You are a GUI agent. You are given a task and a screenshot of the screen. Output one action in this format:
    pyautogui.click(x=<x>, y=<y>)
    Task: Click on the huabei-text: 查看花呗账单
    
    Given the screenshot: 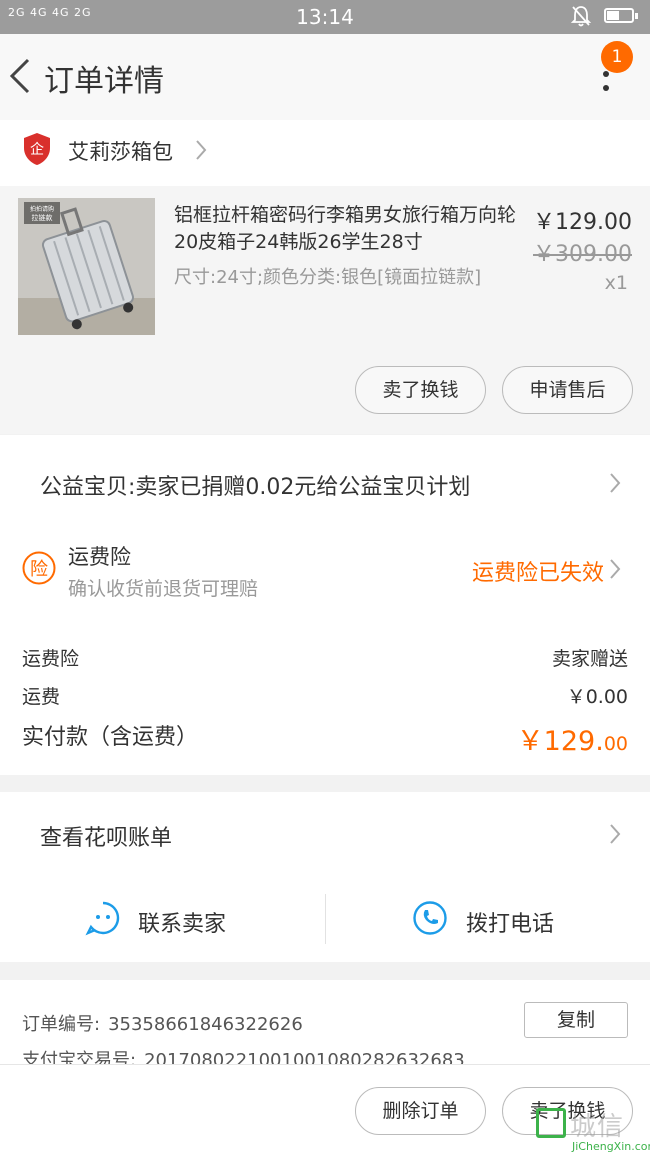 What is the action you would take?
    pyautogui.click(x=106, y=838)
    